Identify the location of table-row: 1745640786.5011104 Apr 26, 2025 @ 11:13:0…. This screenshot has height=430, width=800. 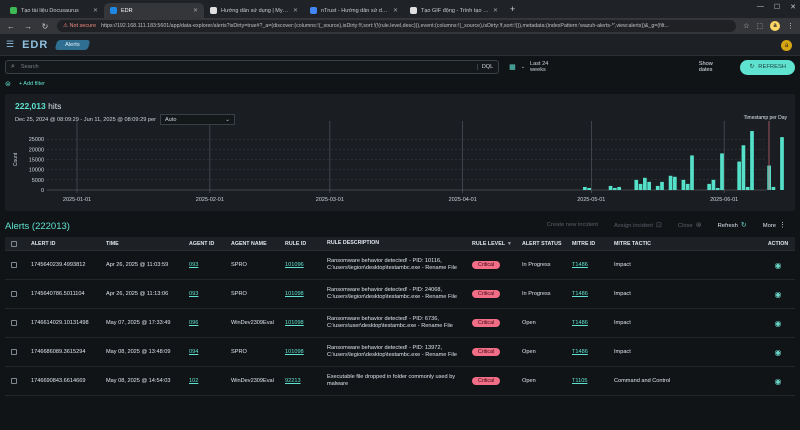
(400, 294).